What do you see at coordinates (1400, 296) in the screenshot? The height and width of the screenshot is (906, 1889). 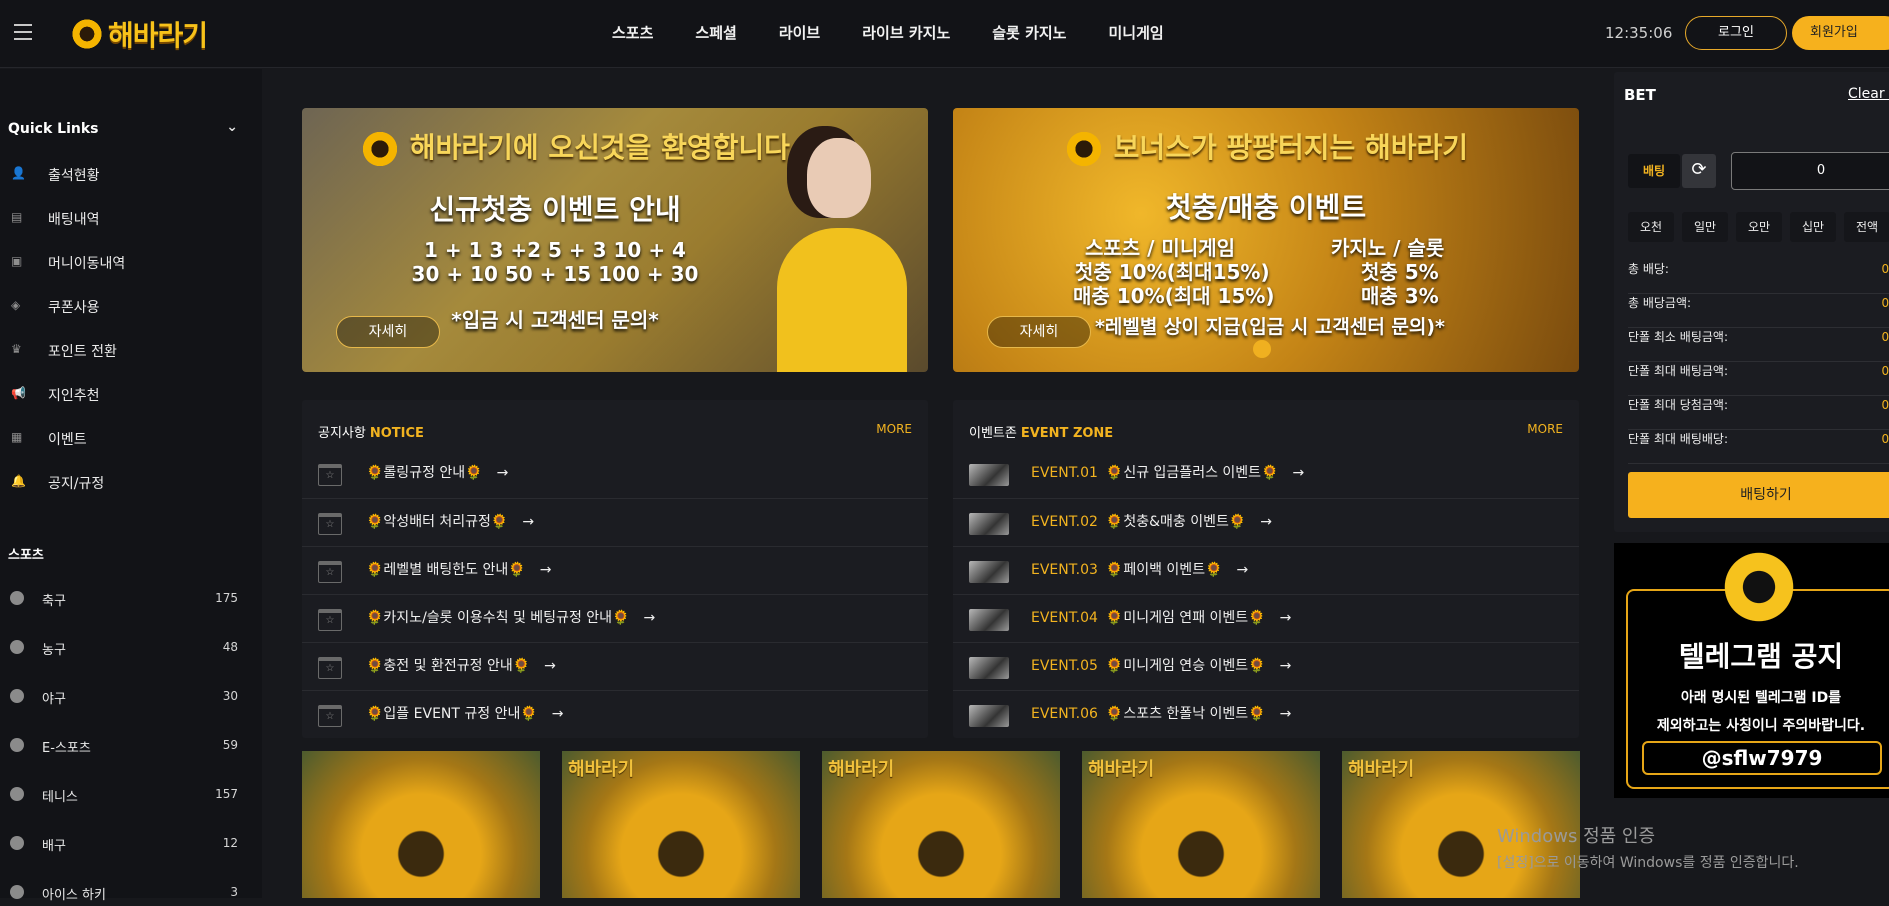 I see `banner-2-right-2: 매충 3%` at bounding box center [1400, 296].